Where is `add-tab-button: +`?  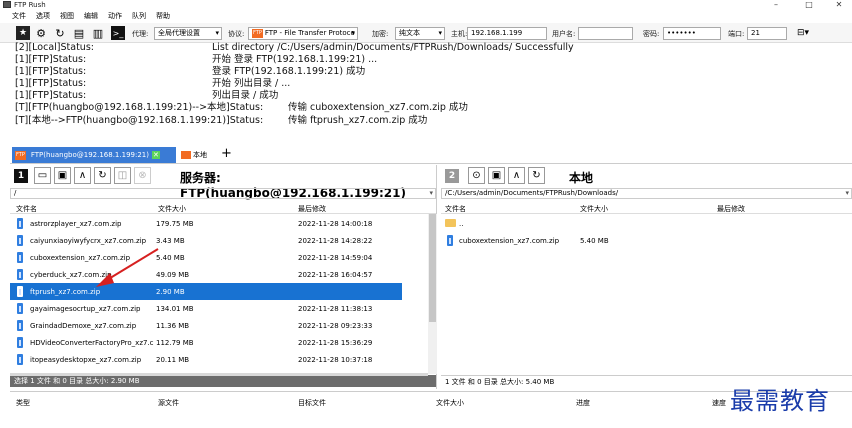 add-tab-button: + is located at coordinates (227, 154).